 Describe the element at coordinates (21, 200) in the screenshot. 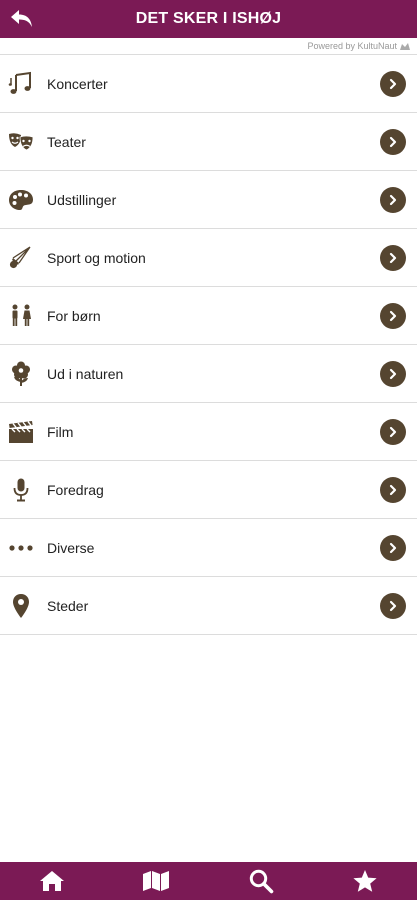

I see `palette-icon` at that location.